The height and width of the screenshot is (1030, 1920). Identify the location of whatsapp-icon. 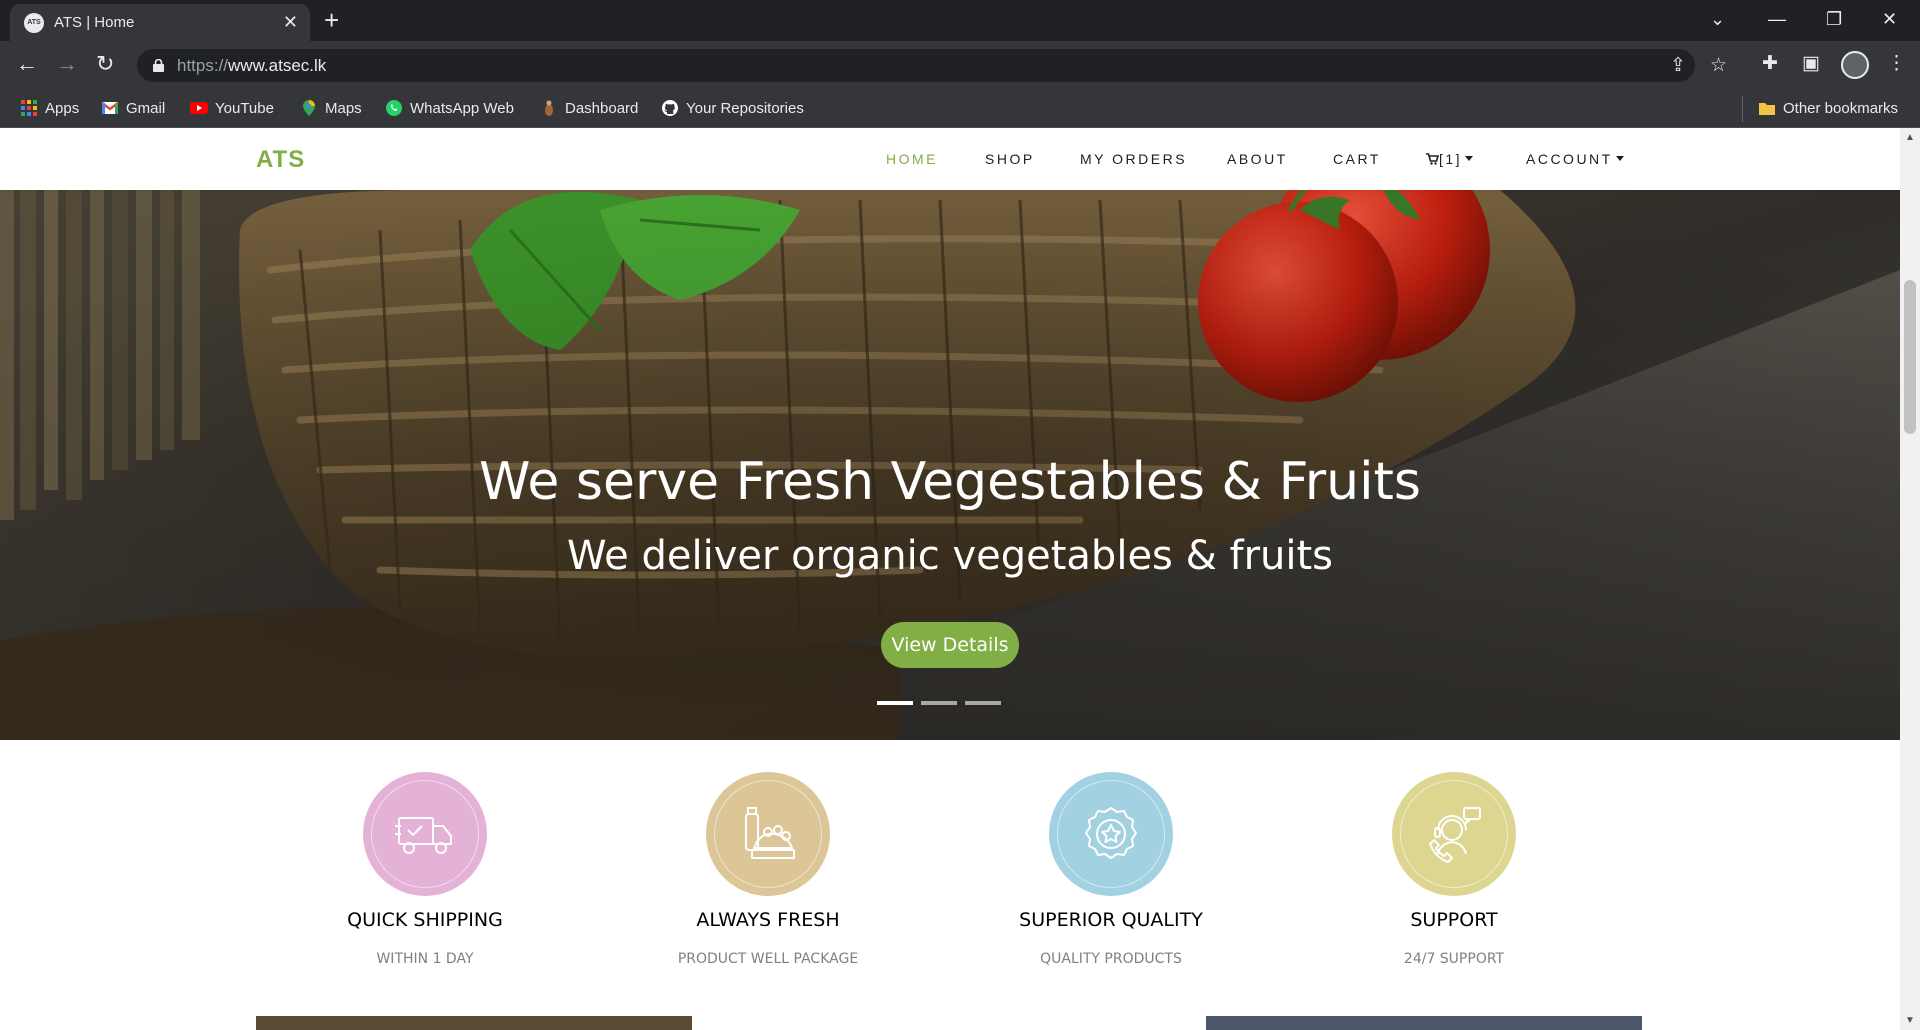
(394, 108).